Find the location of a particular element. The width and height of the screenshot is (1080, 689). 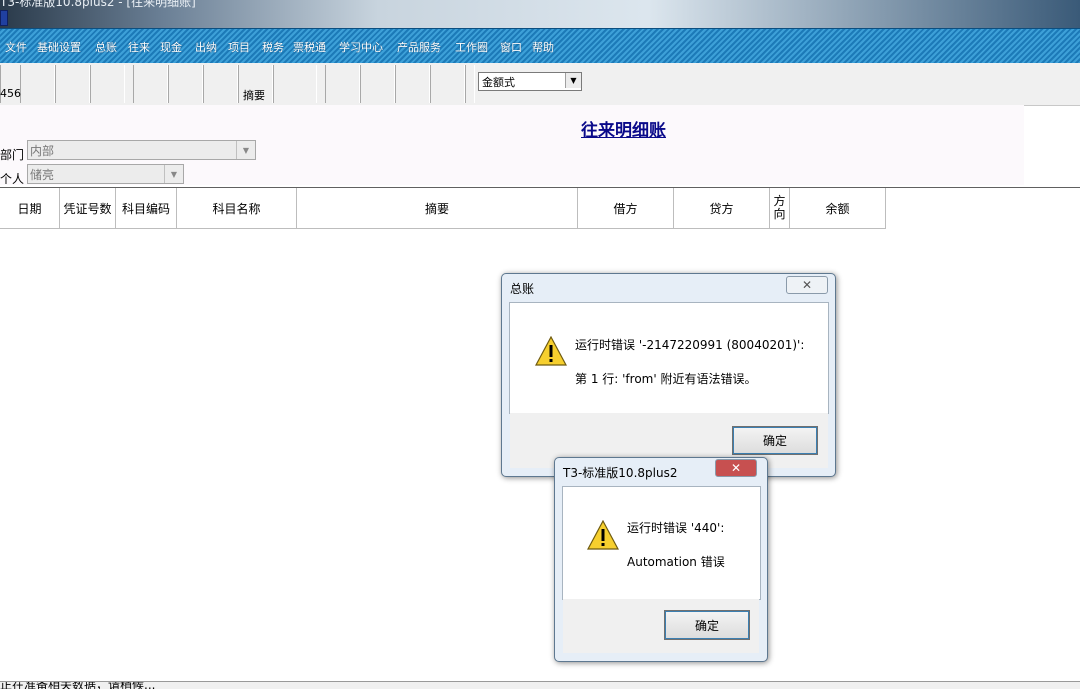

dialog-title: T3-标准版10.8plus2 is located at coordinates (620, 473).